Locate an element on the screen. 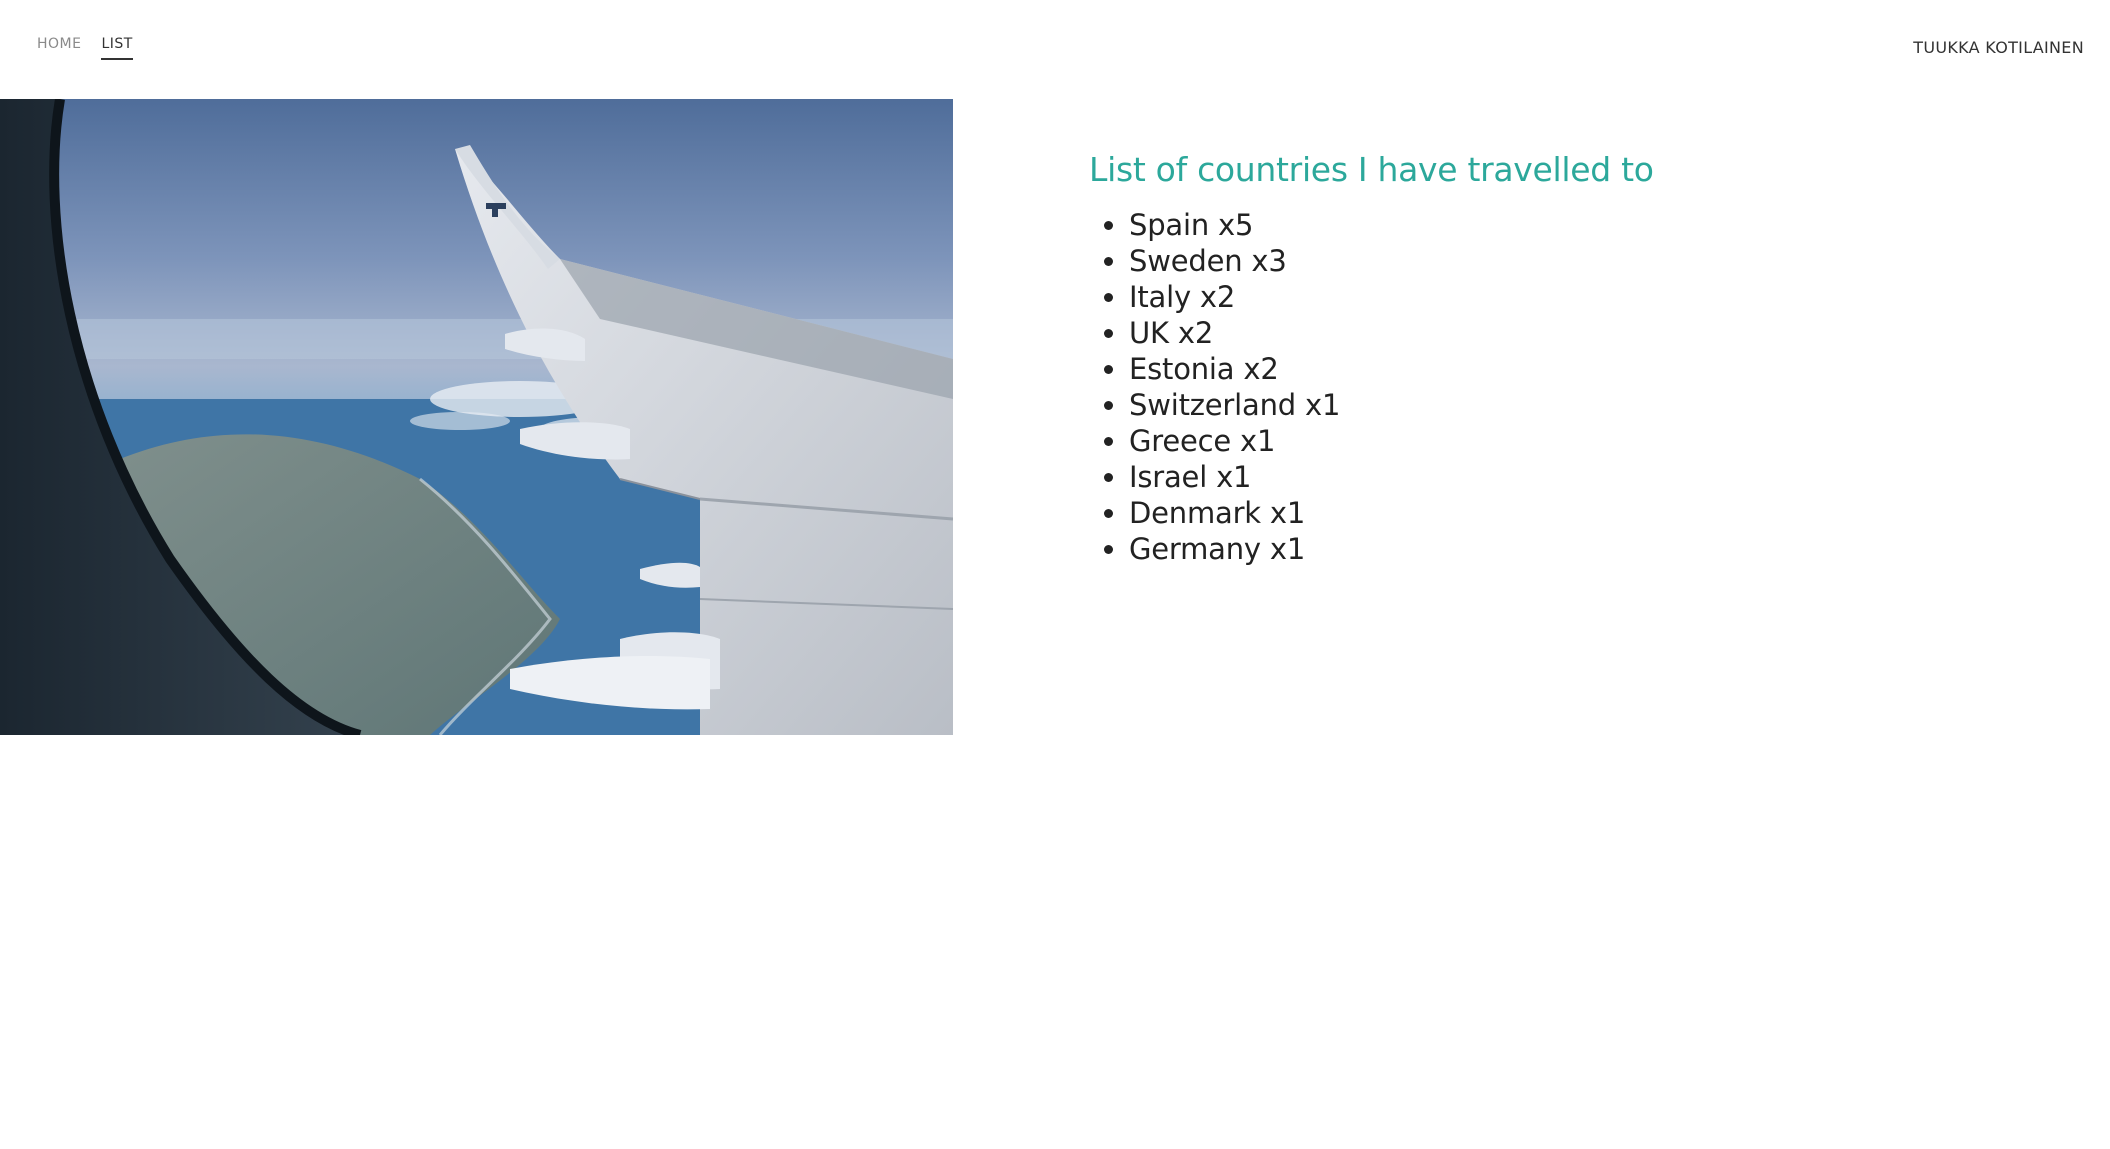 The width and height of the screenshot is (2110, 1149). site-owner-name: TUUKKA KOTILAINEN is located at coordinates (1998, 47).